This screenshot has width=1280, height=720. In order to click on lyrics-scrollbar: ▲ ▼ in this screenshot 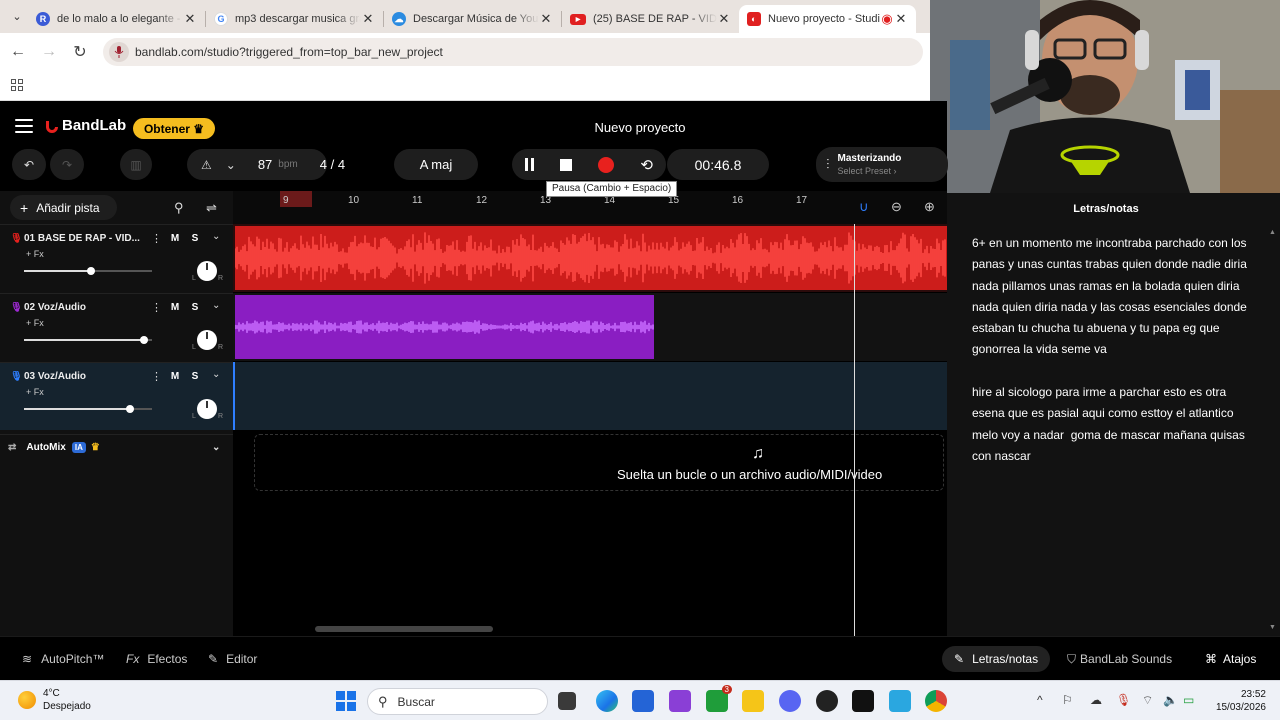, I will do `click(1272, 430)`.